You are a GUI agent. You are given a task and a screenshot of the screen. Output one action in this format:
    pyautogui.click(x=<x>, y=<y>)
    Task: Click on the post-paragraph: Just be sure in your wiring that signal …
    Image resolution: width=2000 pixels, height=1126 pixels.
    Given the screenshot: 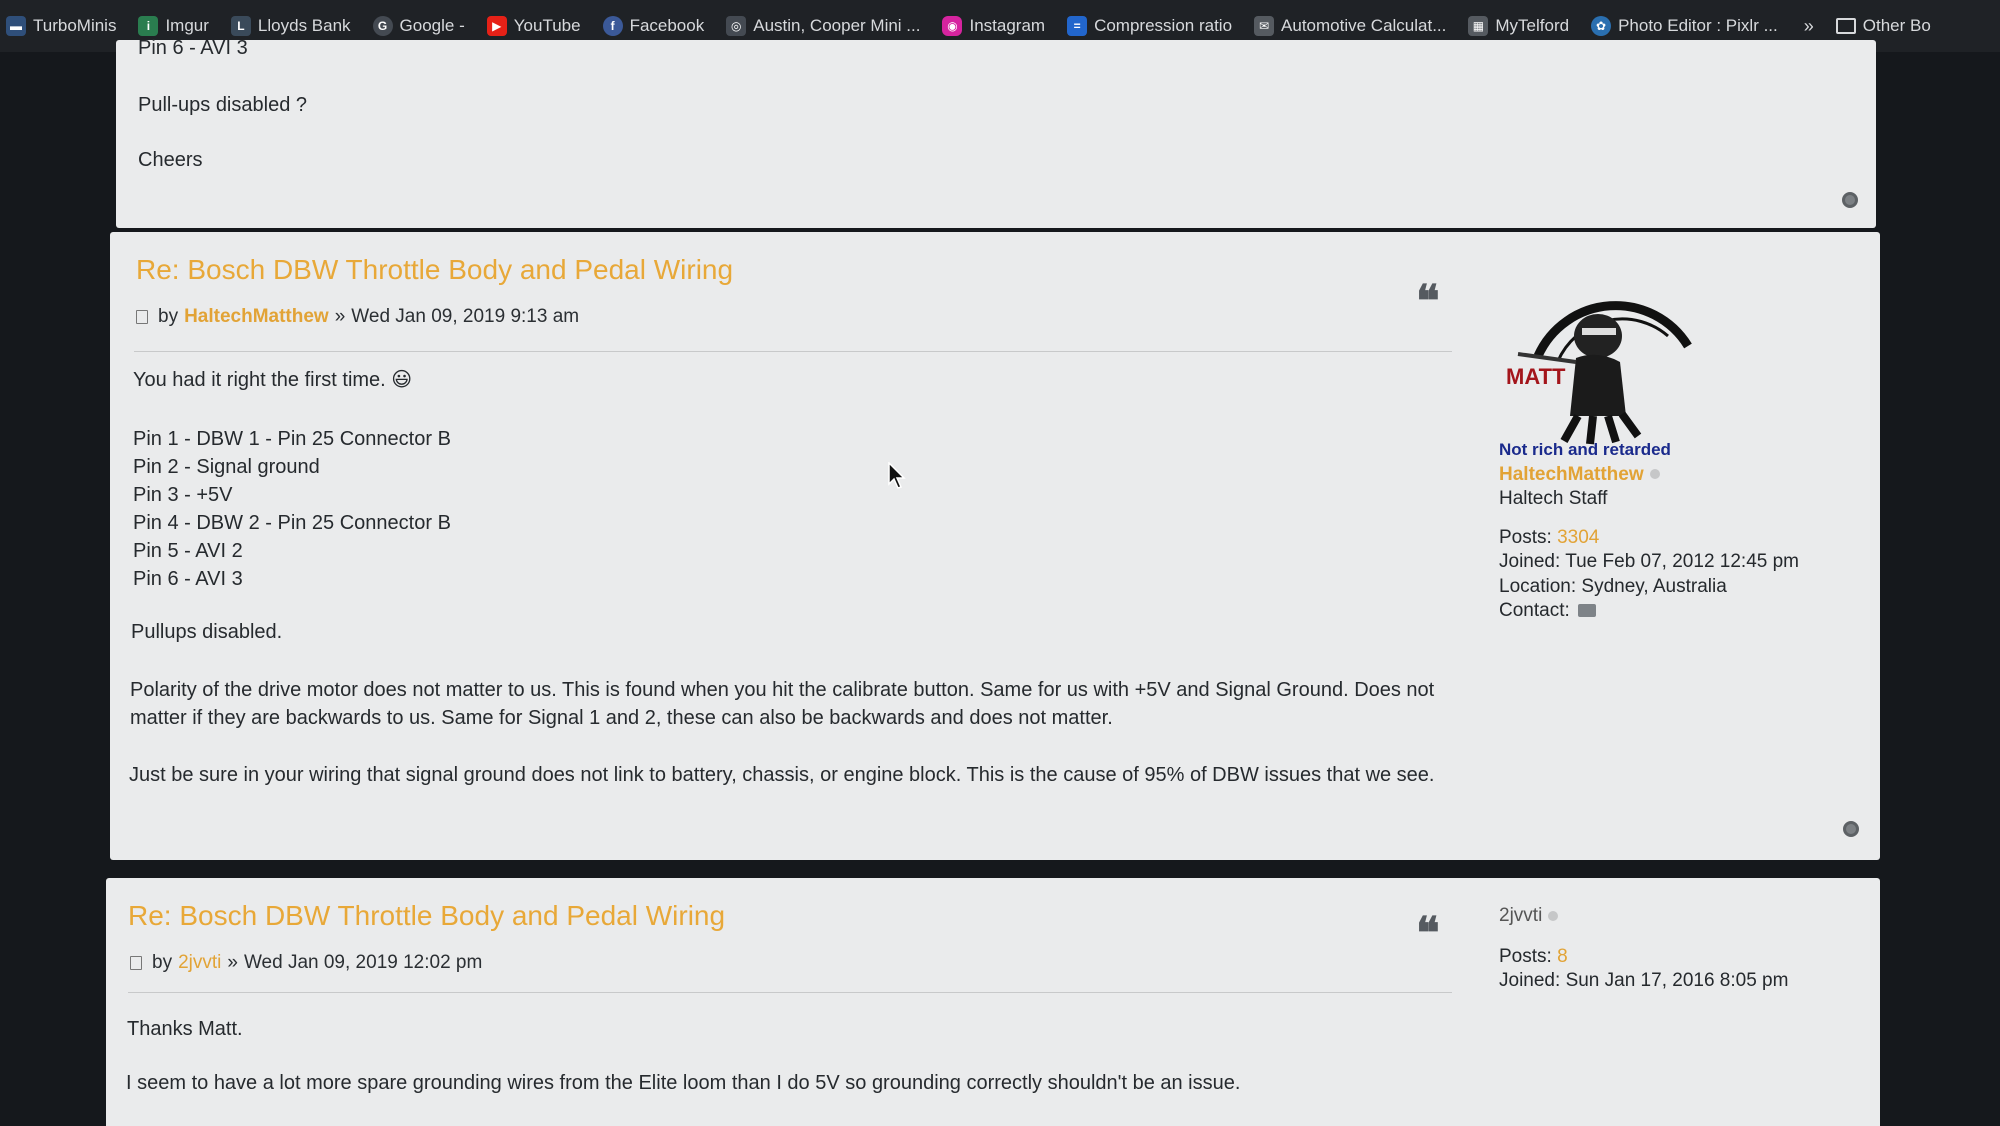 What is the action you would take?
    pyautogui.click(x=782, y=775)
    